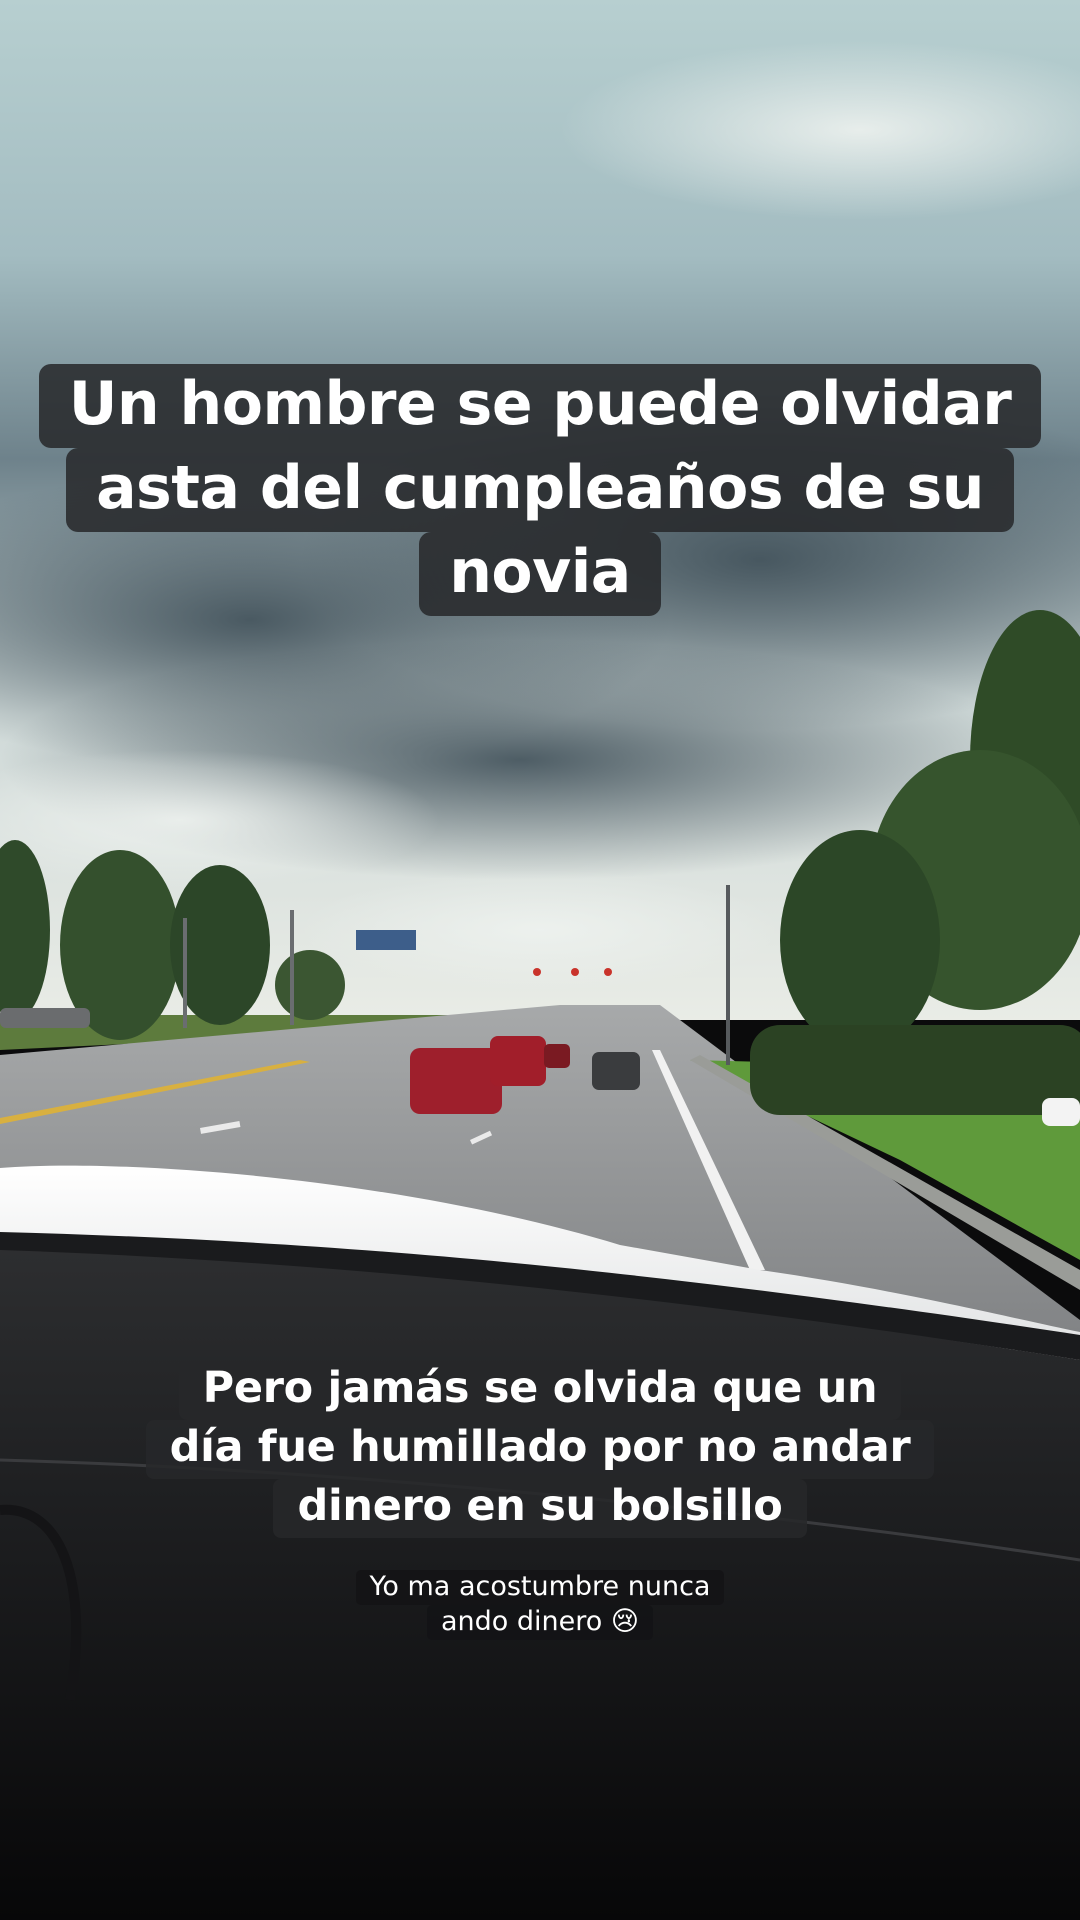 Image resolution: width=1080 pixels, height=1920 pixels. Describe the element at coordinates (540, 1622) in the screenshot. I see `caption-bottom-line-2: ando dinero 😢` at that location.